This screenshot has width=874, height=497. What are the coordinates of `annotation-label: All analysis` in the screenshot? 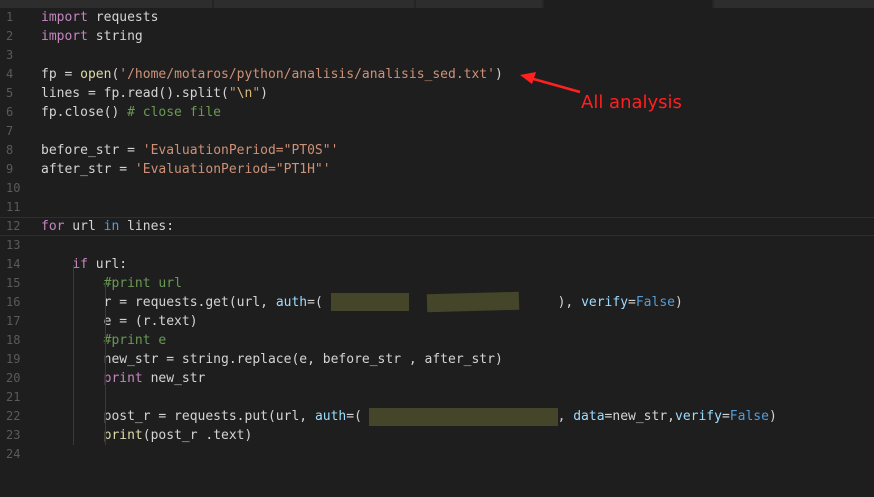 It's located at (631, 102).